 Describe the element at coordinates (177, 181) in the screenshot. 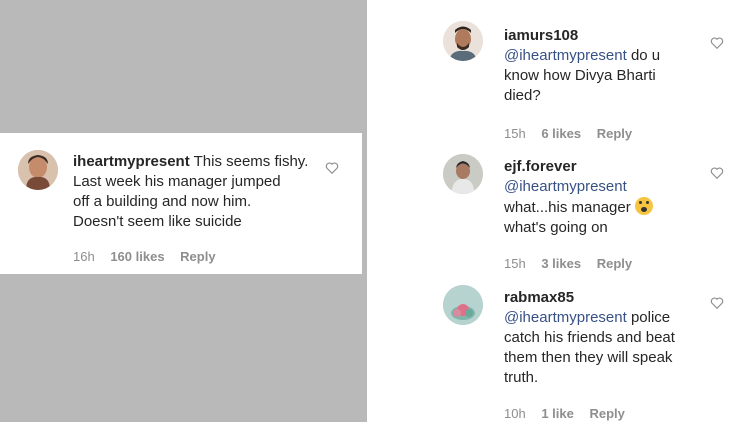

I see `comment-body: Last week his manager jumped` at that location.